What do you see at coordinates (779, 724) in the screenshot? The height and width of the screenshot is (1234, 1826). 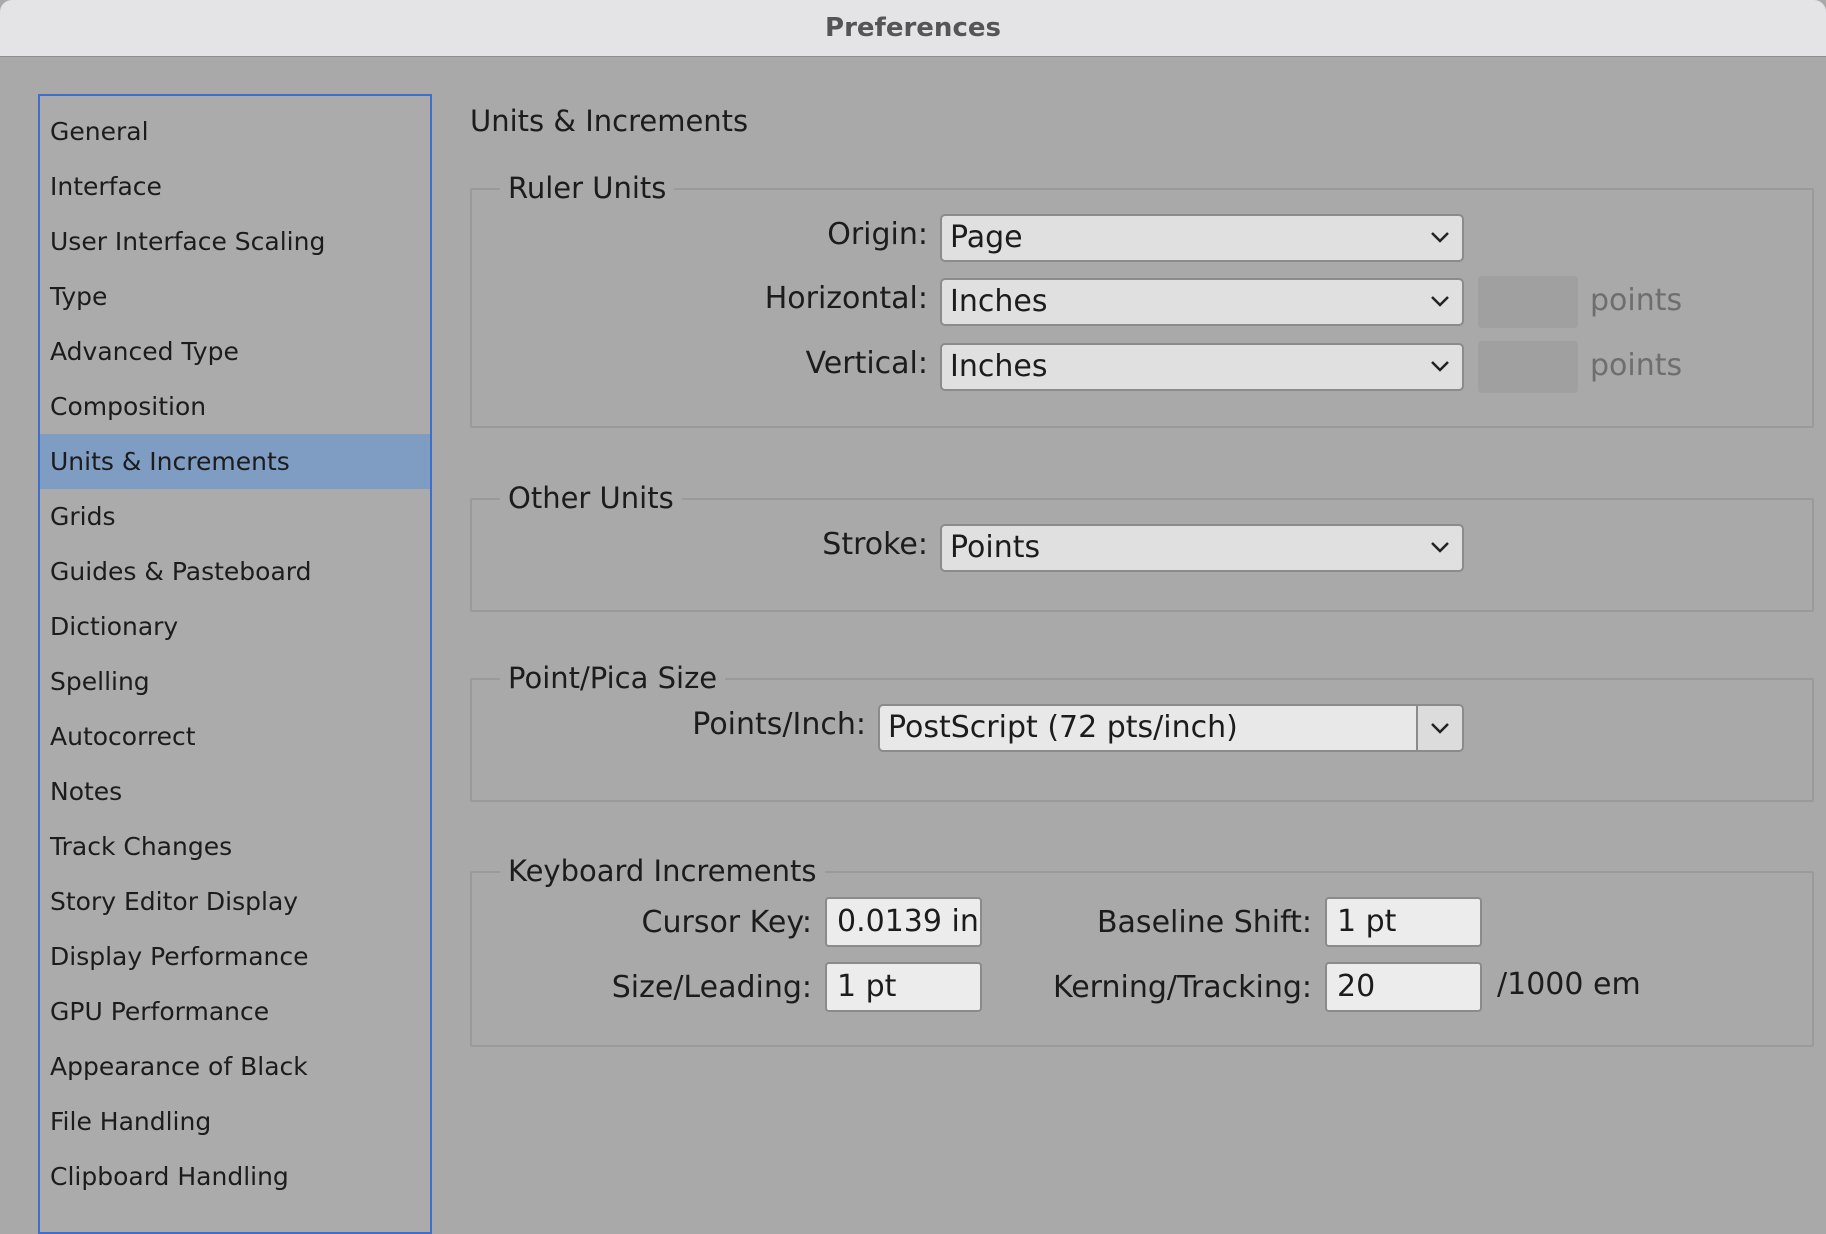 I see `points-inch-label: Points/Inch:` at bounding box center [779, 724].